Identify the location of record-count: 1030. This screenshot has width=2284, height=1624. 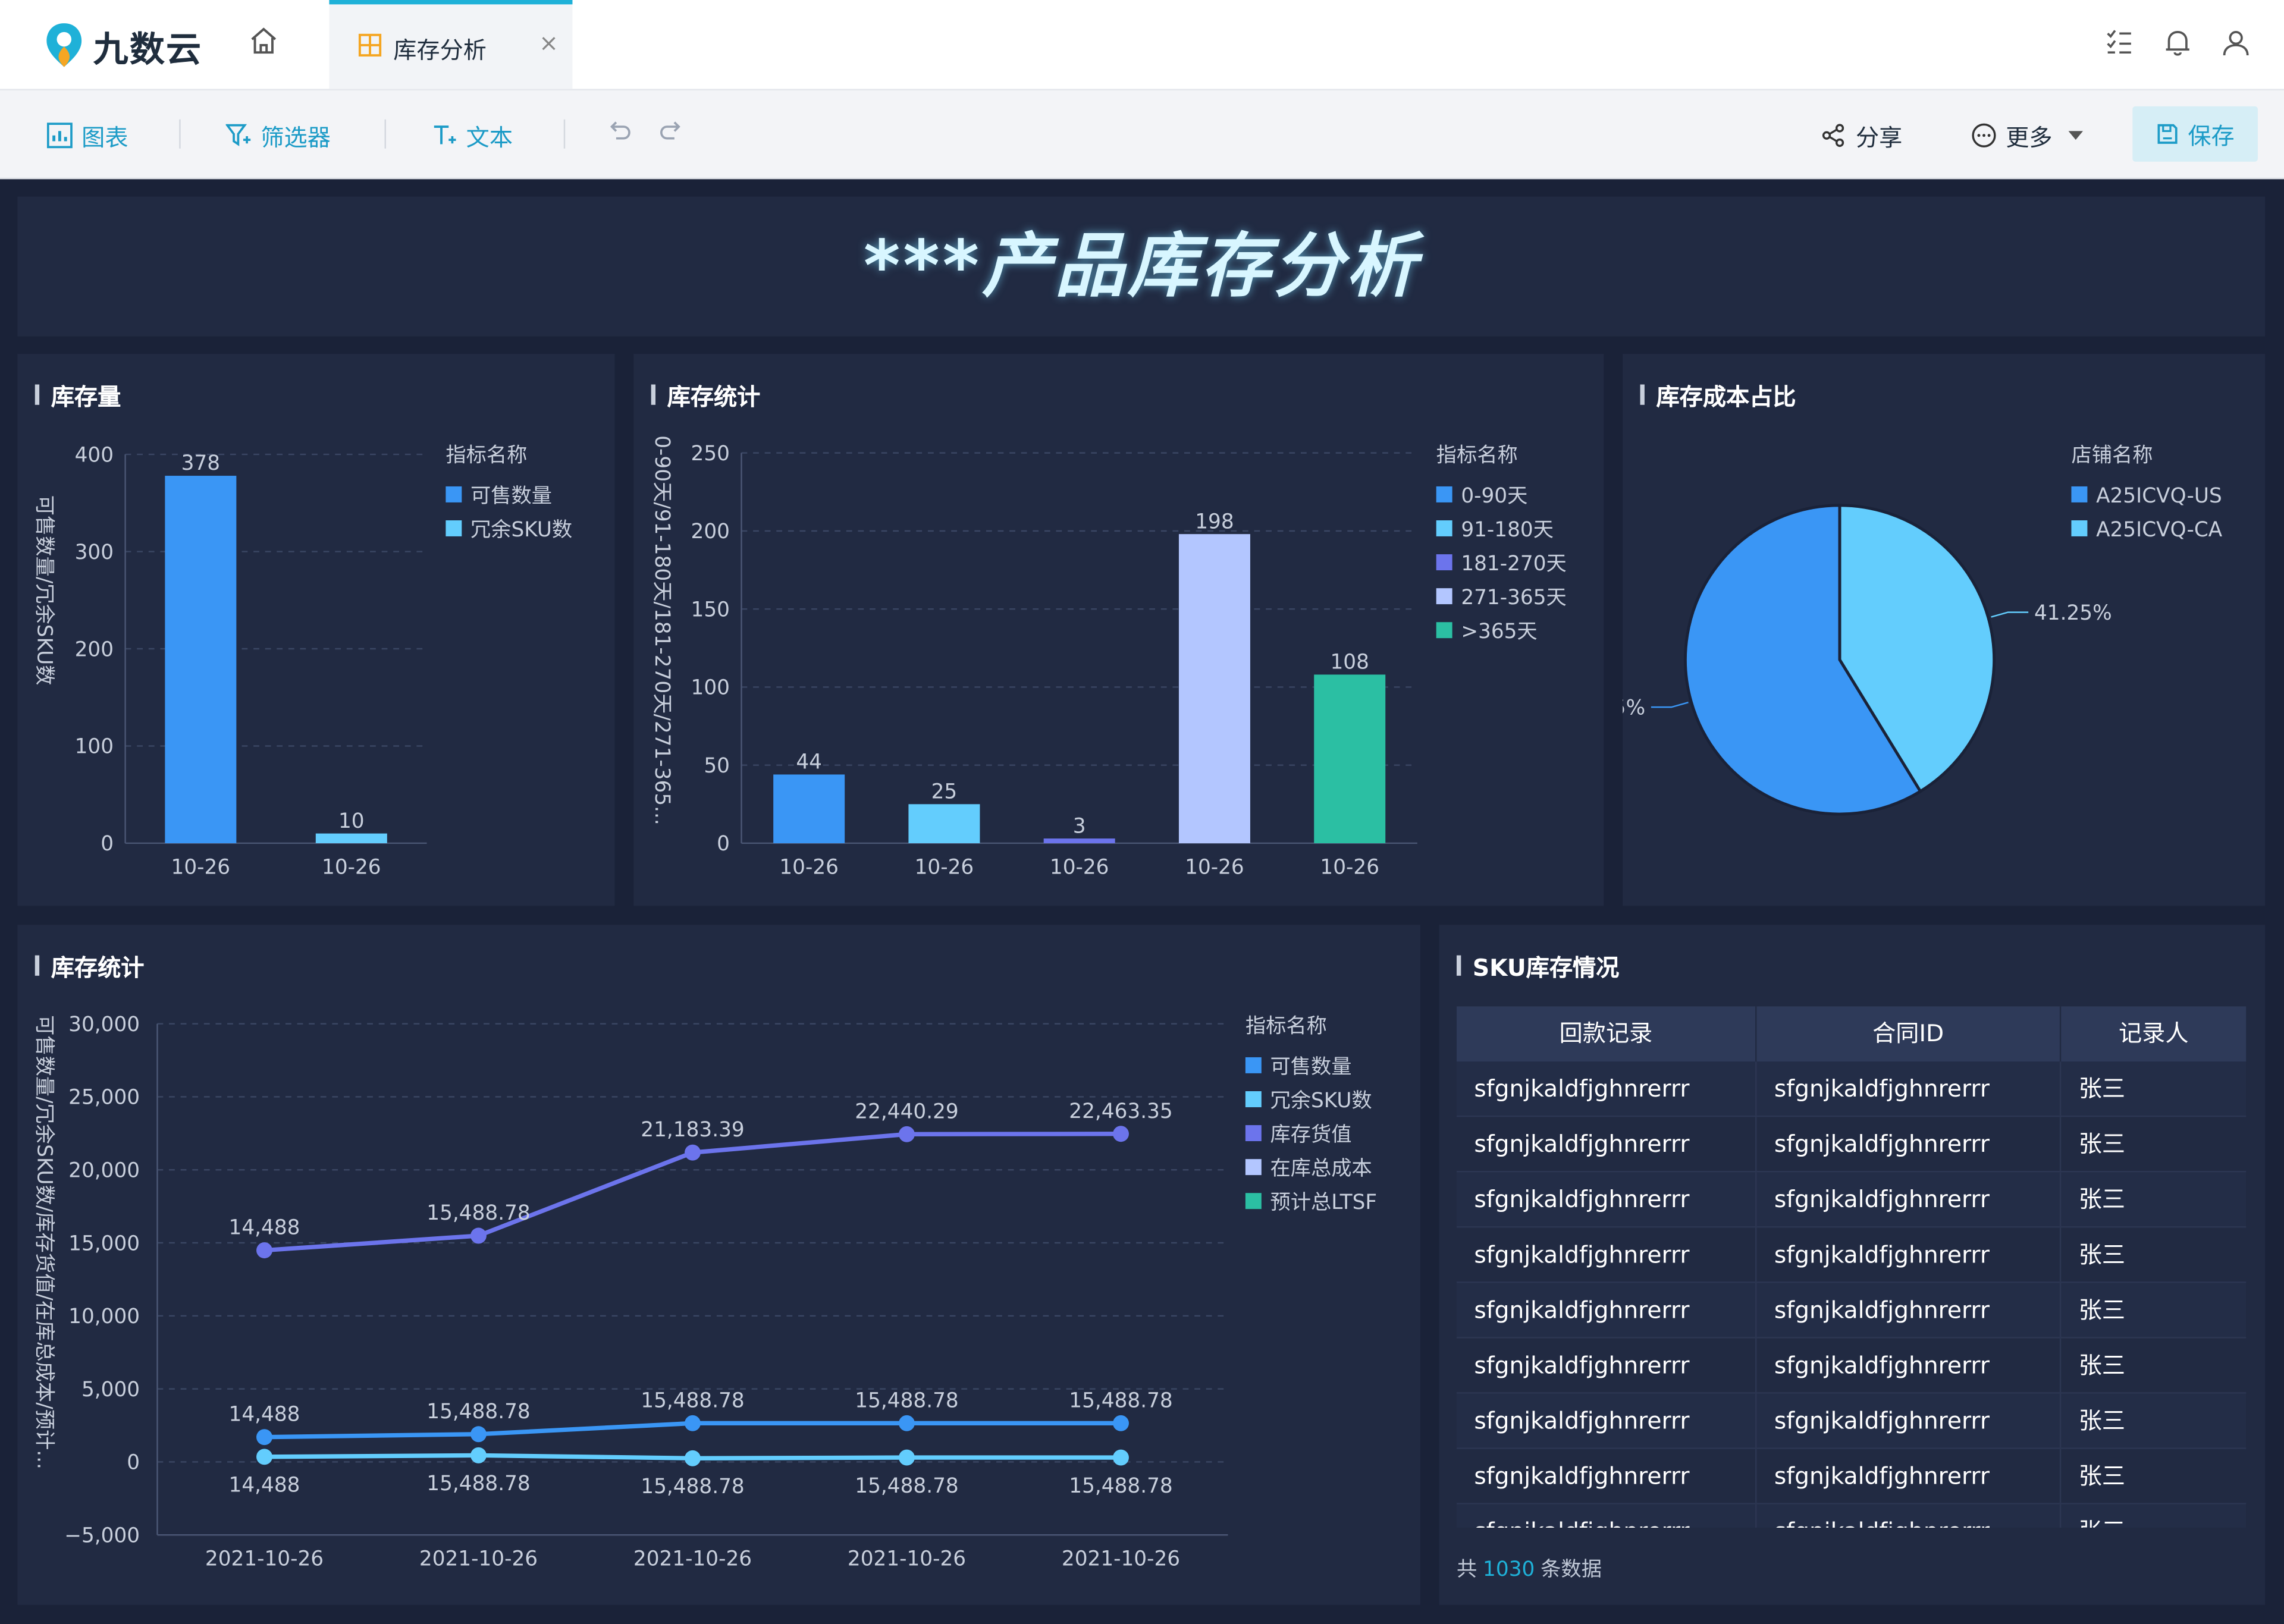
(1509, 1570).